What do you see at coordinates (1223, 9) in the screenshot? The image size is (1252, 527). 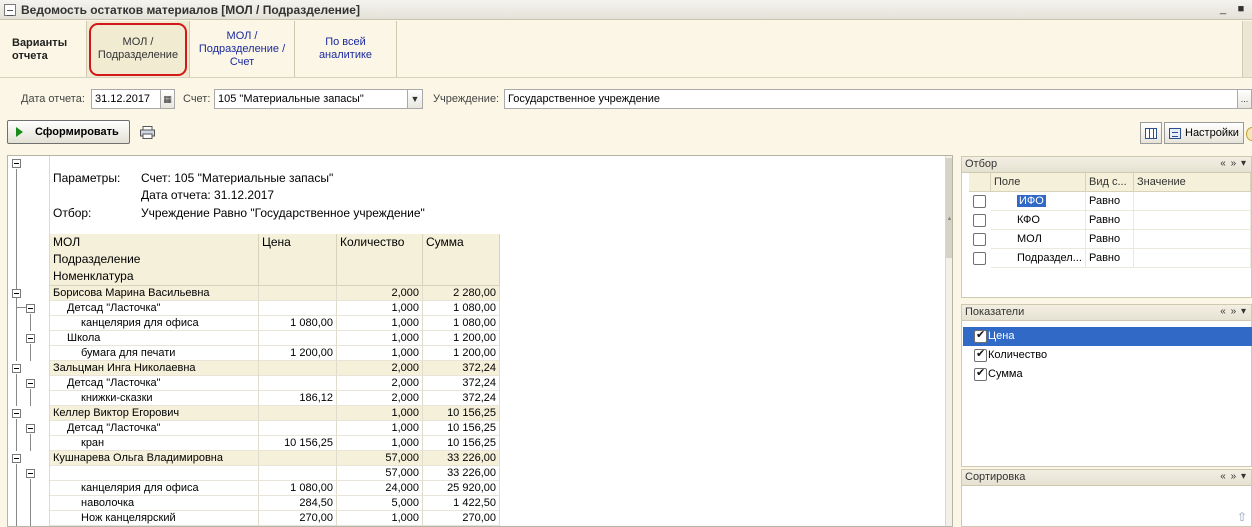 I see `minimize-button: _` at bounding box center [1223, 9].